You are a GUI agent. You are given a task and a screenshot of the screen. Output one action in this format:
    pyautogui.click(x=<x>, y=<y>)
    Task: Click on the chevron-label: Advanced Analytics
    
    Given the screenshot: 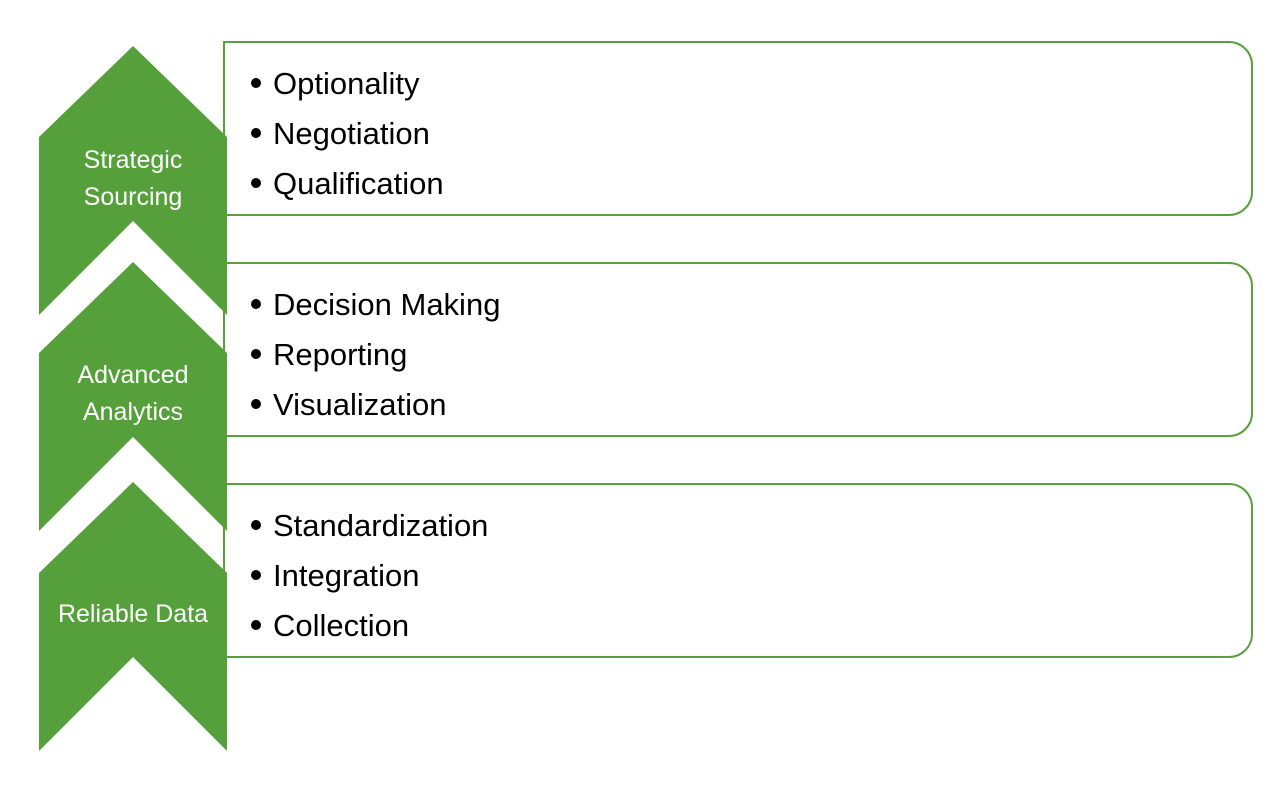 What is the action you would take?
    pyautogui.click(x=133, y=393)
    